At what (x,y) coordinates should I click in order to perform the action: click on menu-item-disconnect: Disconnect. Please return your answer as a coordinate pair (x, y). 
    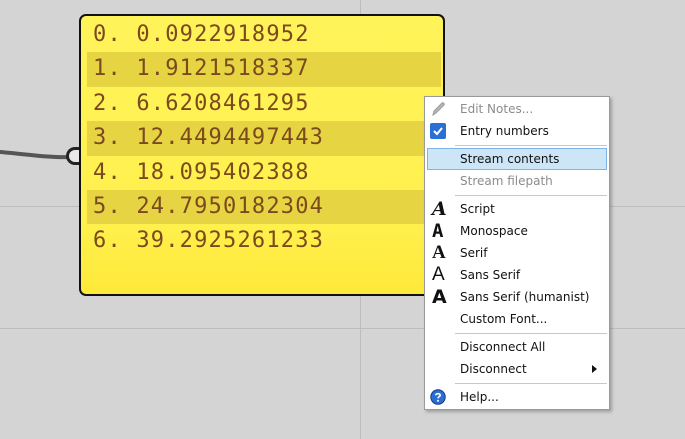
    Looking at the image, I should click on (517, 369).